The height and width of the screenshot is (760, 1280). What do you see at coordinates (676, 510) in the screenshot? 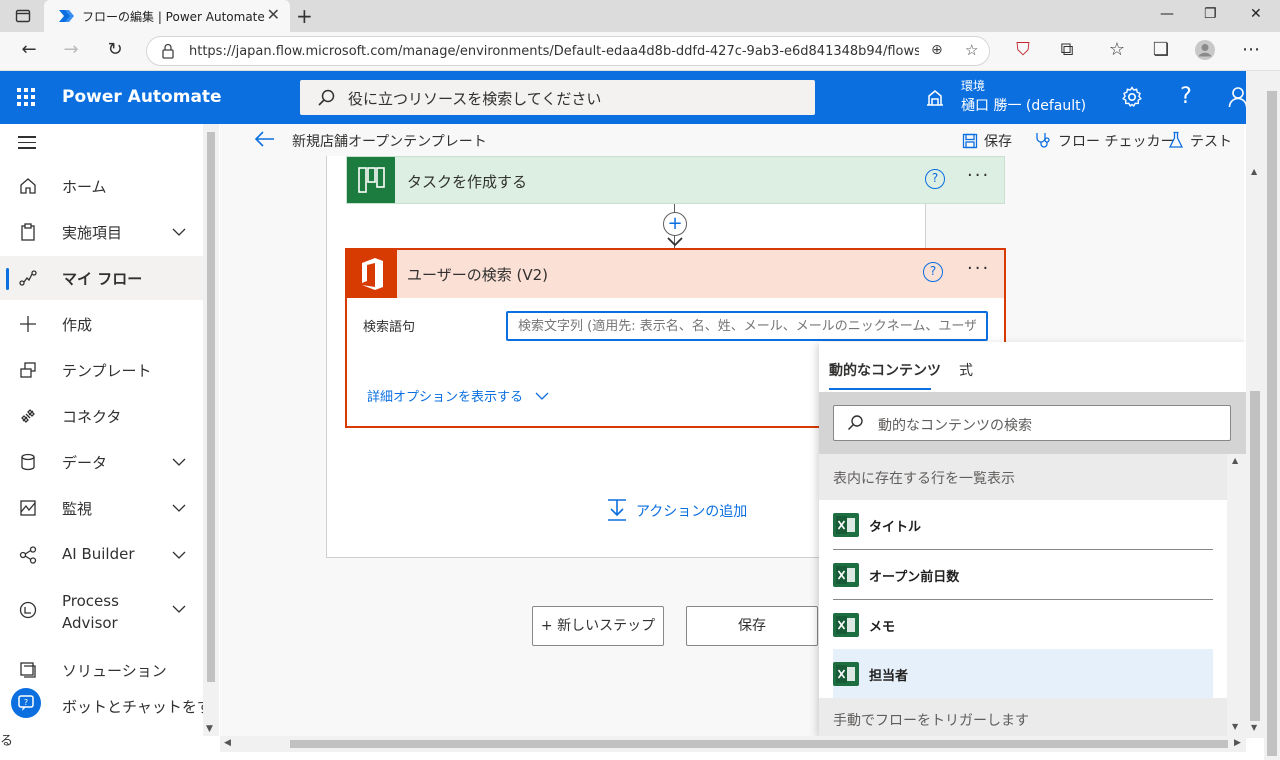
I see `add-action-link: アクションの追加` at bounding box center [676, 510].